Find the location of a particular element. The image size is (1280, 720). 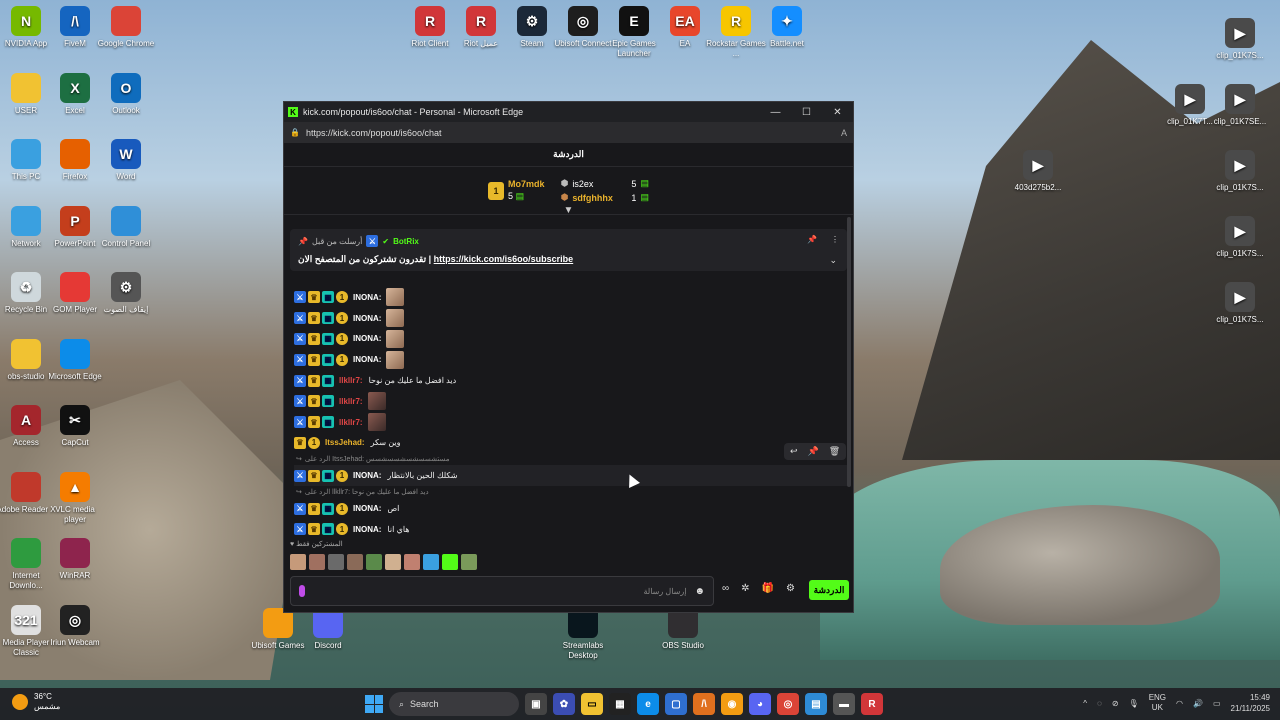

desktop-icon: Microsoft Edge is located at coordinates (75, 360).